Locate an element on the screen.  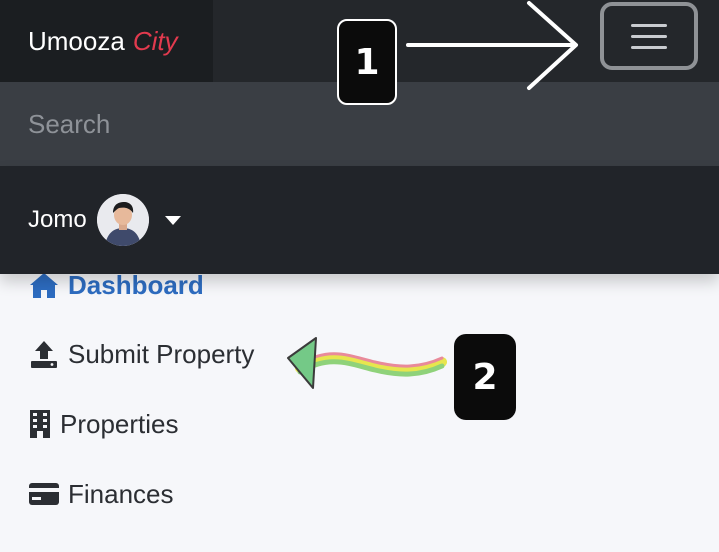
annotation-arrow-right is located at coordinates (492, 45).